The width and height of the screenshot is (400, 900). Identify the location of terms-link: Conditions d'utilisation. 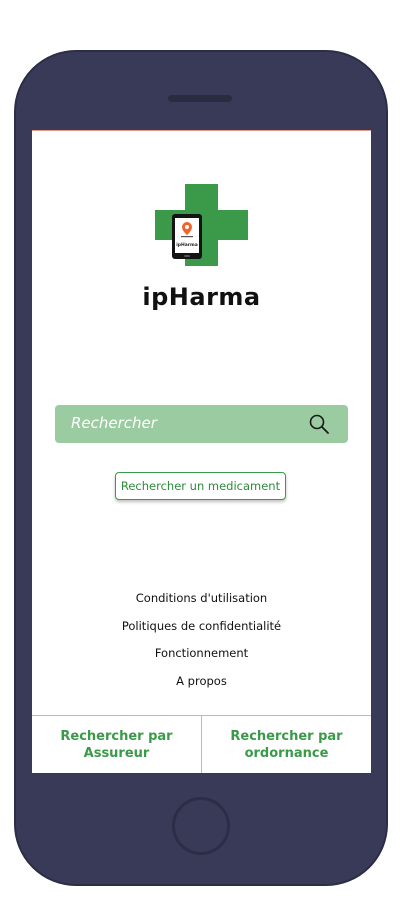
(201, 603).